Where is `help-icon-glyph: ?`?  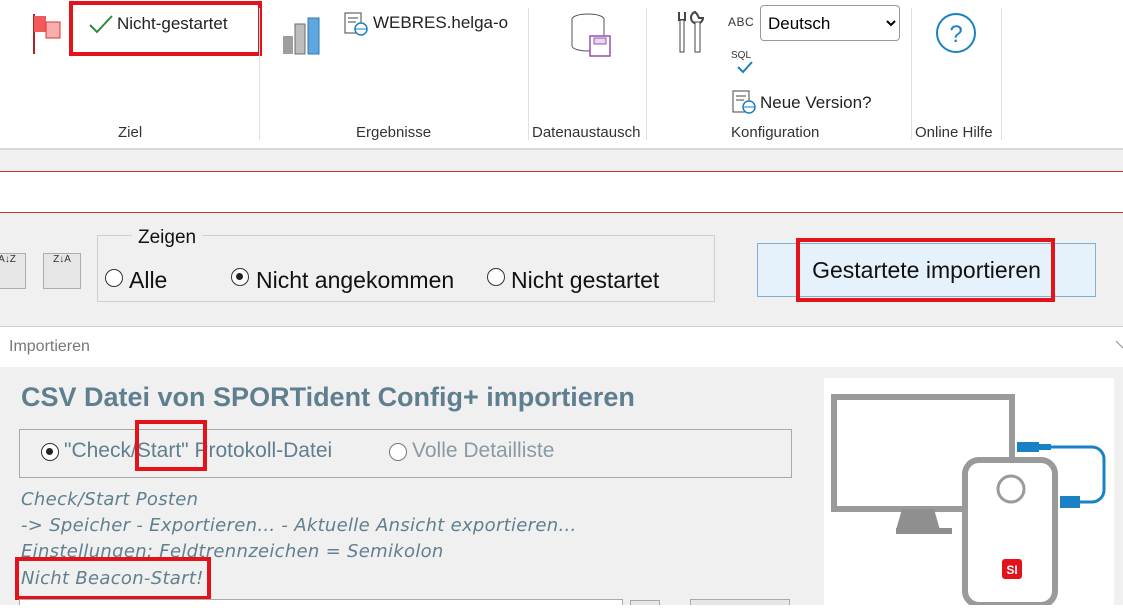 help-icon-glyph: ? is located at coordinates (955, 34).